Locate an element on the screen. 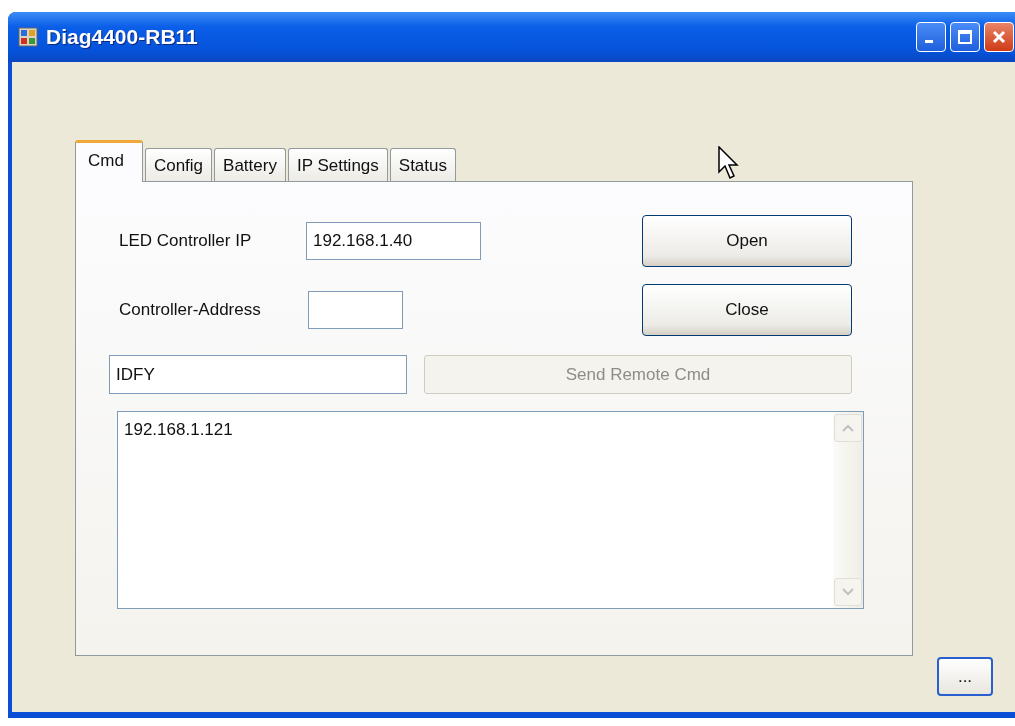 The image size is (1015, 726). tab: Status is located at coordinates (422, 164).